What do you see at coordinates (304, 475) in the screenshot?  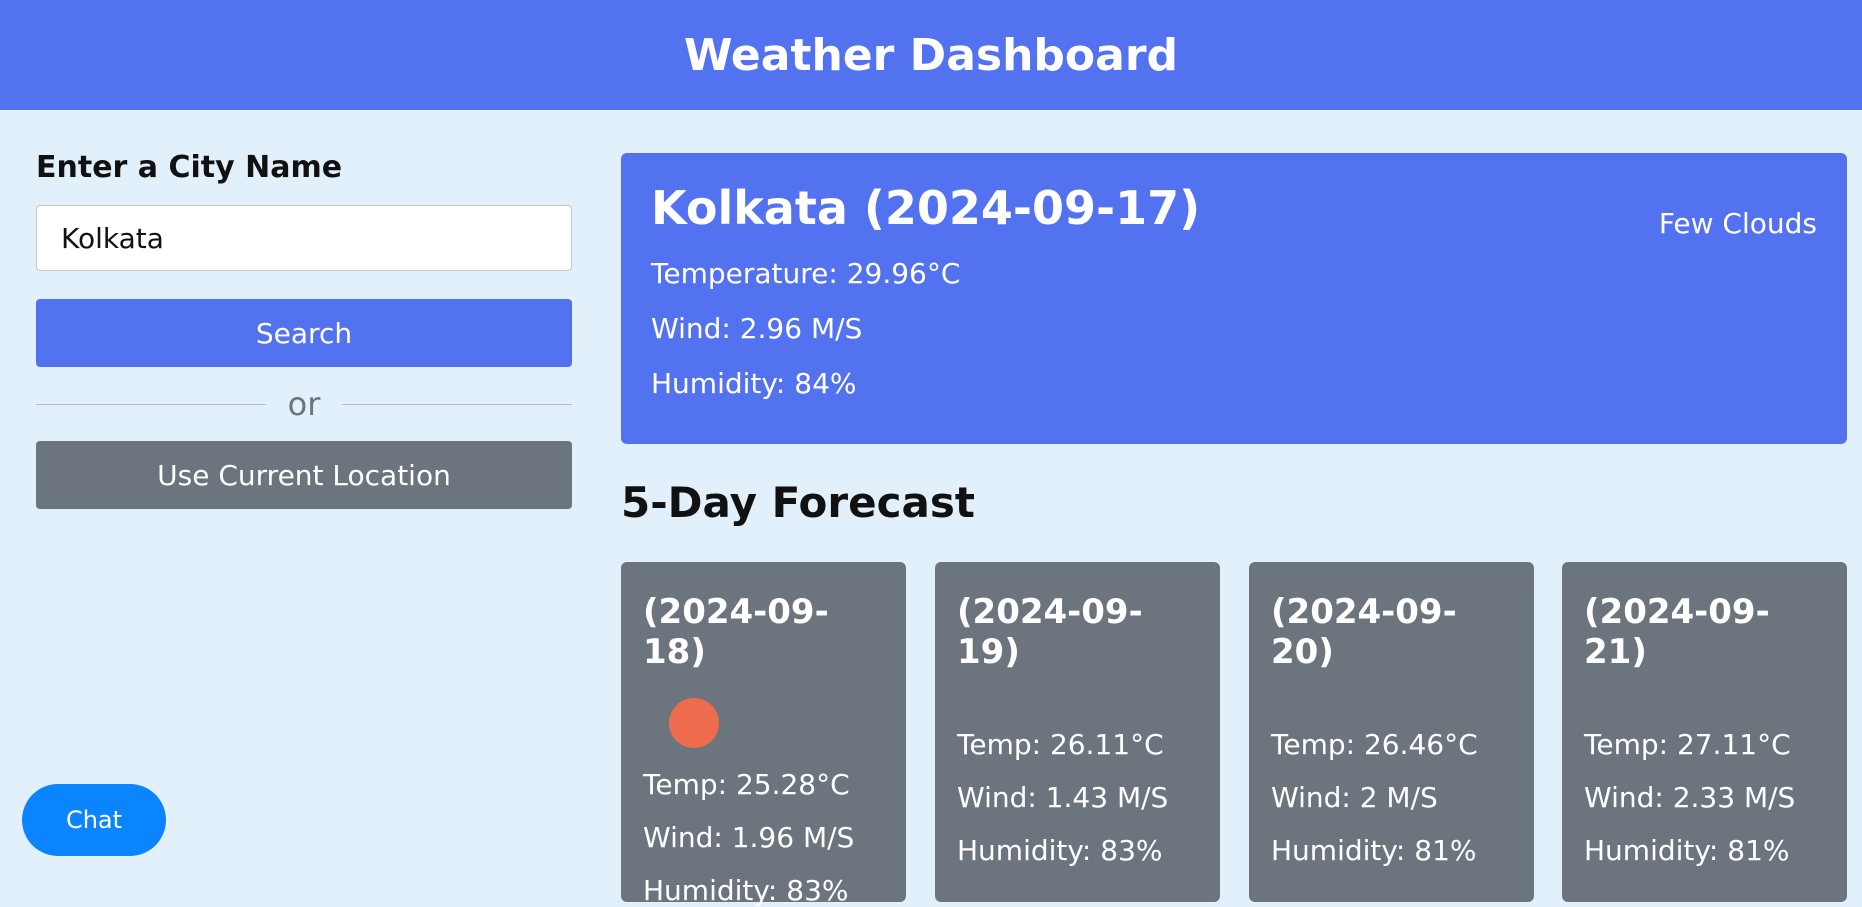 I see `use-current-location-button: Use Current Location` at bounding box center [304, 475].